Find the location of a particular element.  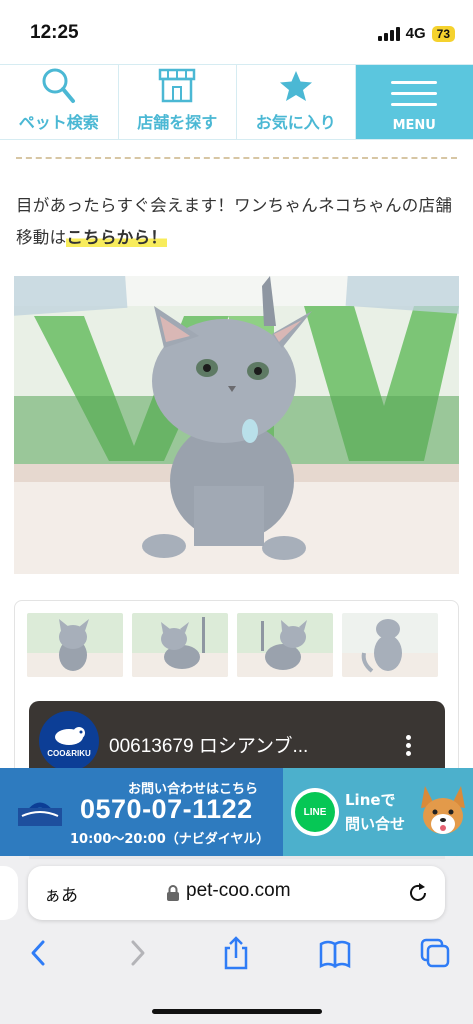

browser-toolbar is located at coordinates (236, 956).